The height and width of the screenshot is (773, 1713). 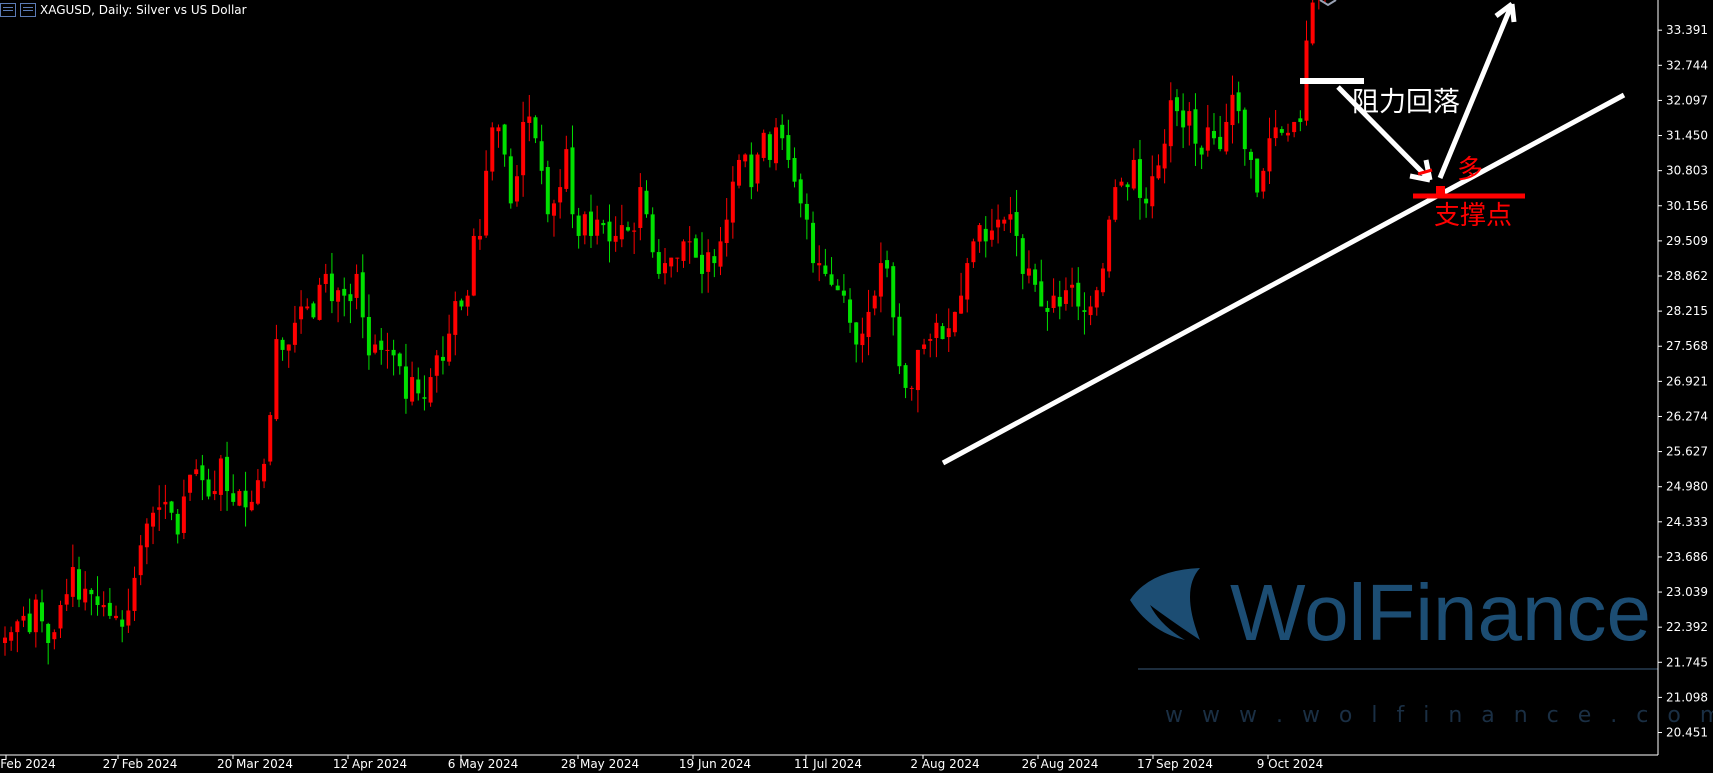 What do you see at coordinates (1328, 3) in the screenshot?
I see `chart-shift-icon` at bounding box center [1328, 3].